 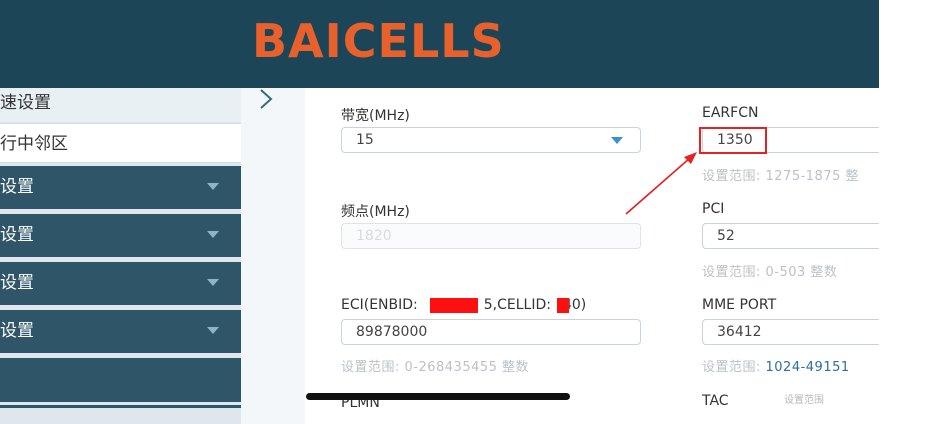 What do you see at coordinates (438, 396) in the screenshot?
I see `scroll-indicator` at bounding box center [438, 396].